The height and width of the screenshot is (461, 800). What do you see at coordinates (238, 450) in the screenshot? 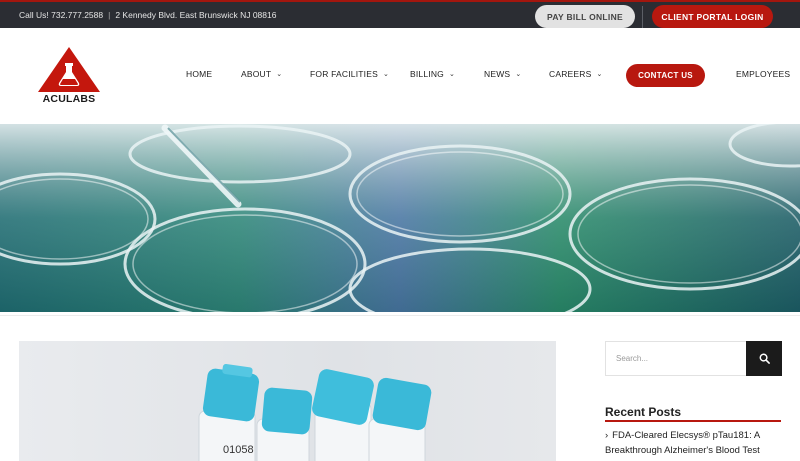
I see `vial-label: 01058` at bounding box center [238, 450].